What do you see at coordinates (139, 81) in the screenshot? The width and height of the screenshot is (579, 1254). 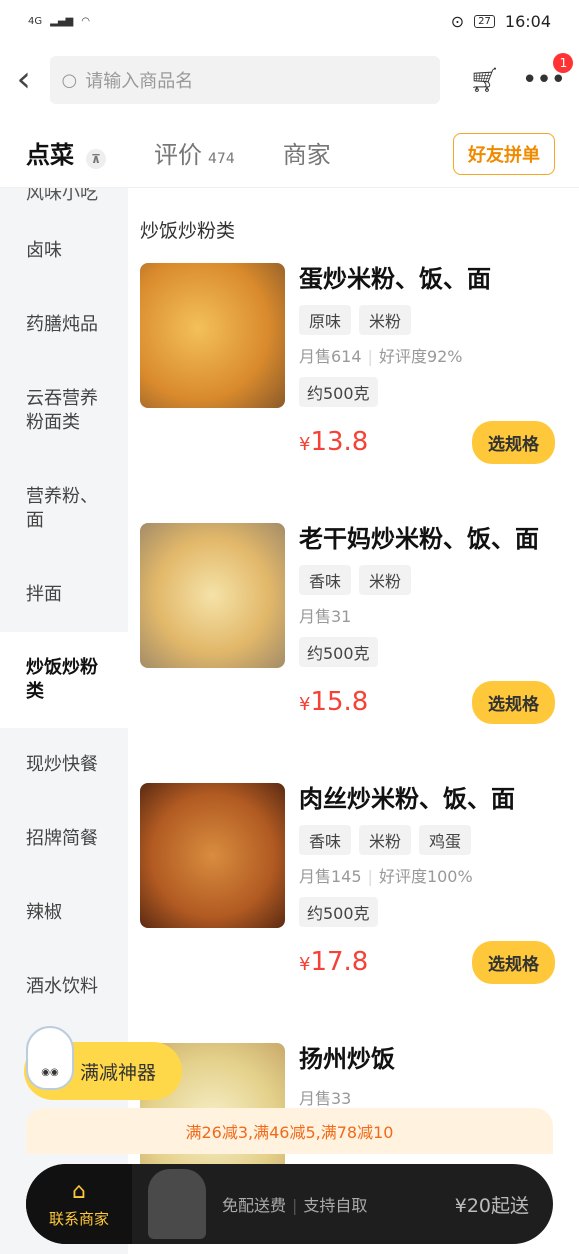 I see `search-placeholder: 请输入商品名` at bounding box center [139, 81].